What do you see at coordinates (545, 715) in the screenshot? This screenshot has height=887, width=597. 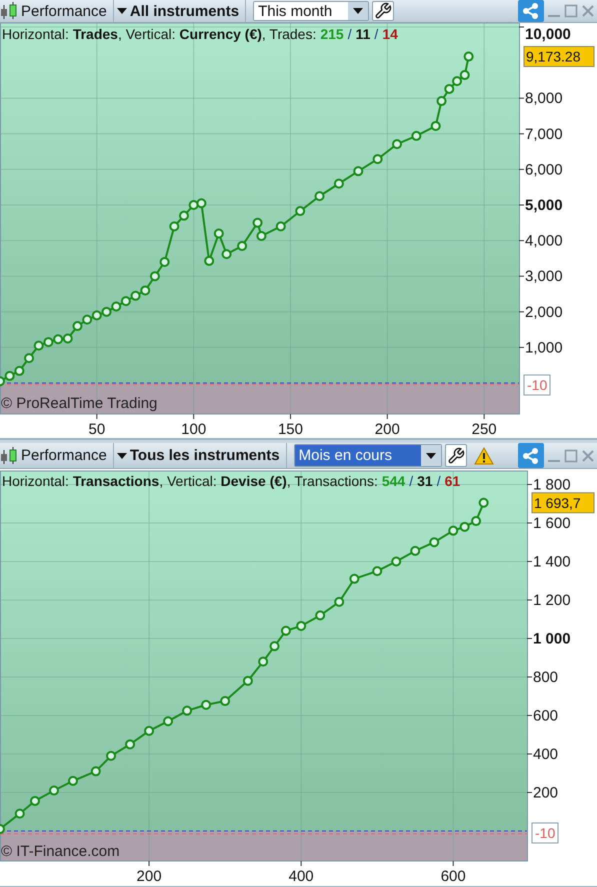 I see `y-tick-label: 600` at bounding box center [545, 715].